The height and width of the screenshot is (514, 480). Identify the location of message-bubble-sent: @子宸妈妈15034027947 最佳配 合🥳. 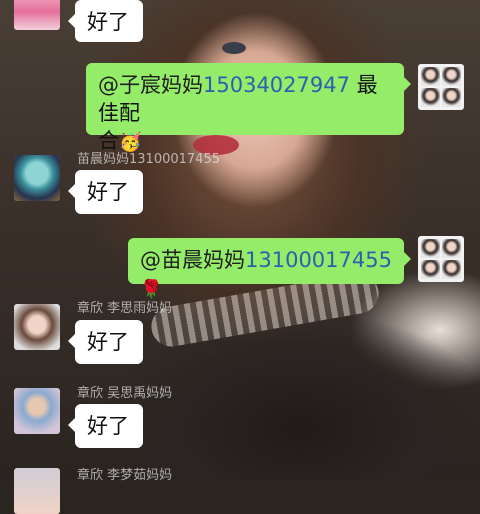
(248, 108).